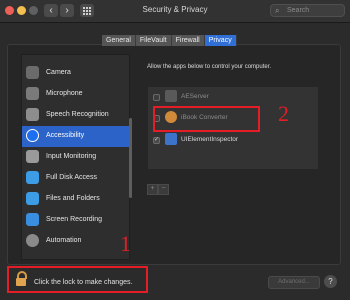 The height and width of the screenshot is (300, 350). What do you see at coordinates (32, 93) in the screenshot?
I see `microphone-icon` at bounding box center [32, 93].